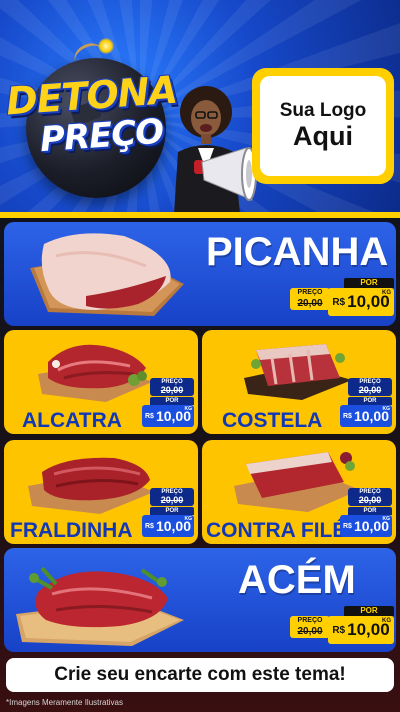 This screenshot has height=712, width=400. What do you see at coordinates (297, 252) in the screenshot?
I see `product-name: PICANHA` at bounding box center [297, 252].